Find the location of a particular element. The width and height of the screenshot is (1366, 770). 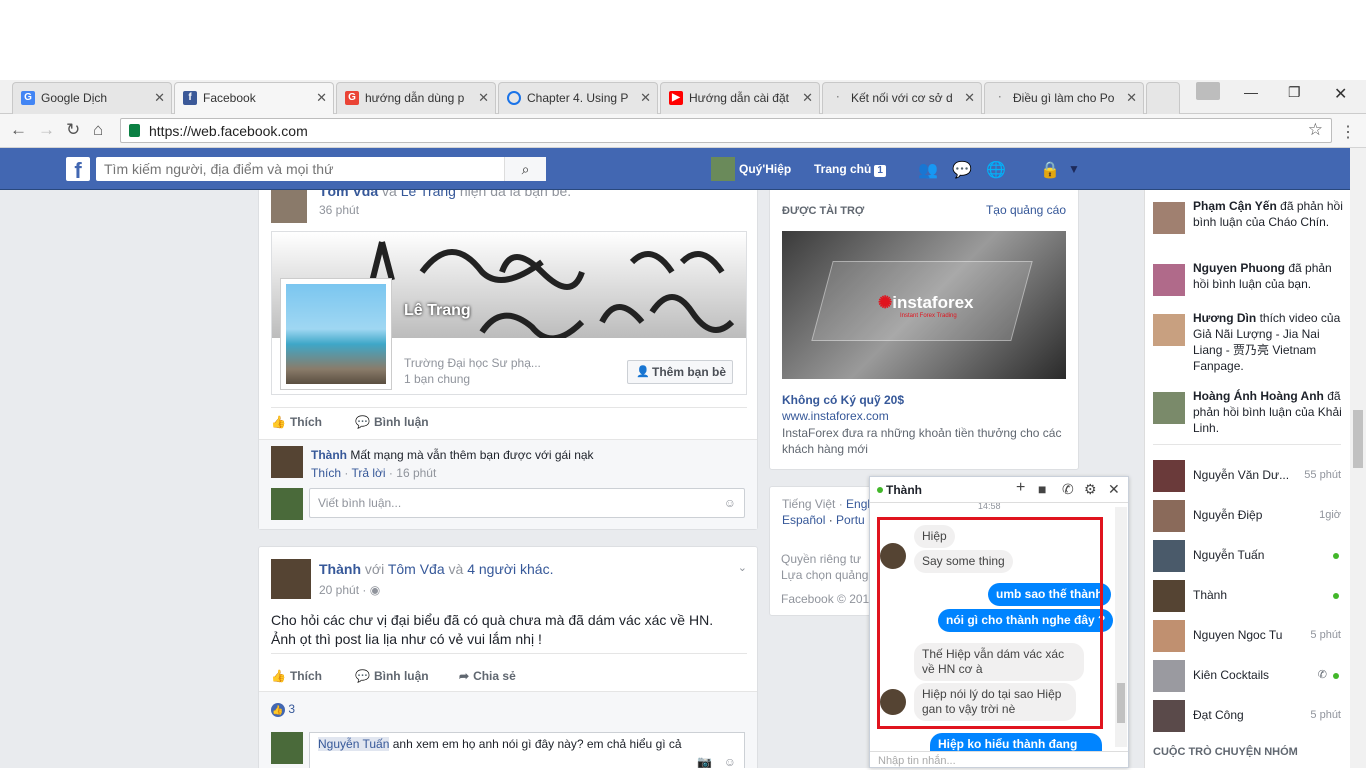

bookmark-star-icon: ☆ is located at coordinates (1315, 130).